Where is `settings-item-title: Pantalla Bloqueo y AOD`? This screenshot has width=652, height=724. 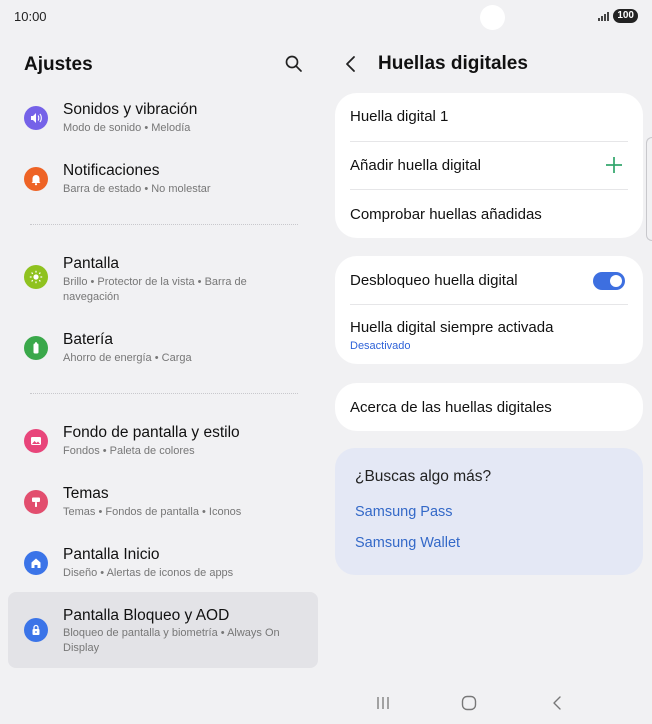
settings-item-title: Pantalla Bloqueo y AOD is located at coordinates (146, 615).